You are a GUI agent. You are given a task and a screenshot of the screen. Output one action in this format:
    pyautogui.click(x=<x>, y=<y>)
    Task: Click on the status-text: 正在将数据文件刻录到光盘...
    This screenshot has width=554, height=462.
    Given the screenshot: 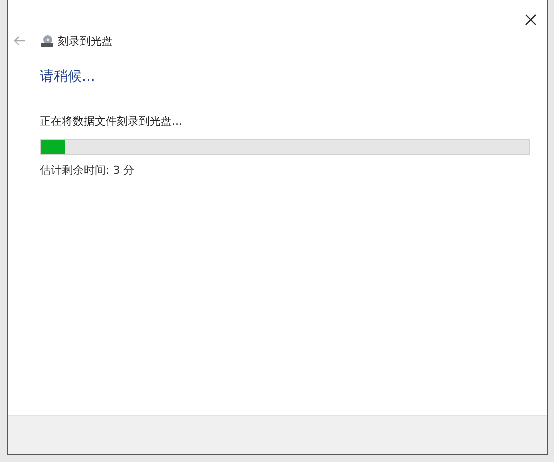 What is the action you would take?
    pyautogui.click(x=112, y=121)
    